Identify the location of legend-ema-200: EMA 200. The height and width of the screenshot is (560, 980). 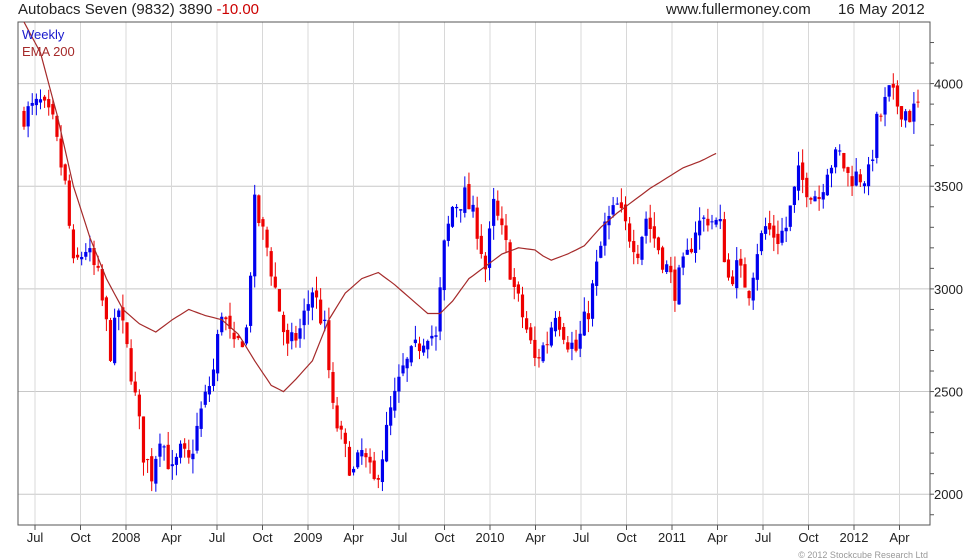
(48, 51).